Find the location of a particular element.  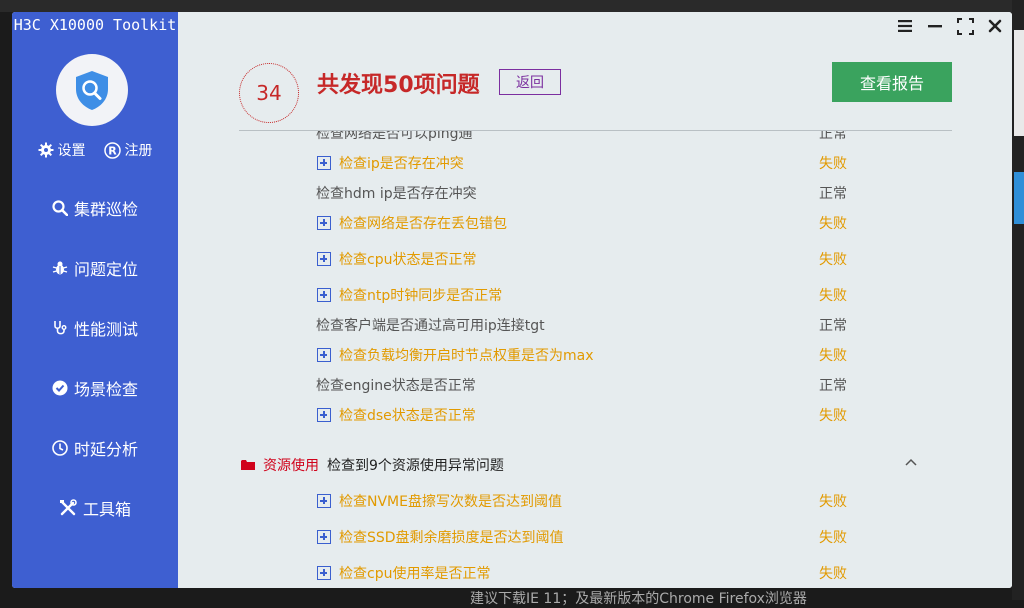

maximize-icon is located at coordinates (965, 26).